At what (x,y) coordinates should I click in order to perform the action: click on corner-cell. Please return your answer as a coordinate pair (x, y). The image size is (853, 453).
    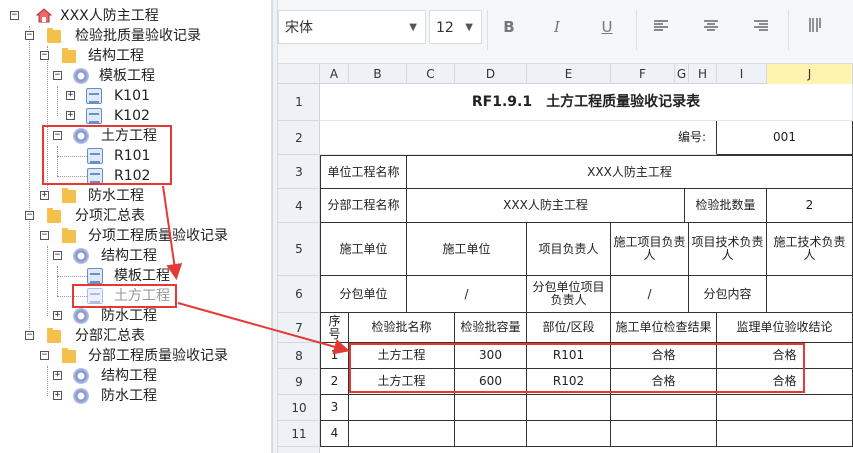
    Looking at the image, I should click on (299, 74).